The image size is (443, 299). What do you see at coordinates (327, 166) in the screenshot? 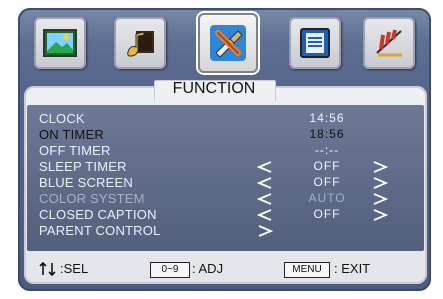
I see `menu-value-sleep-timer: OFF` at bounding box center [327, 166].